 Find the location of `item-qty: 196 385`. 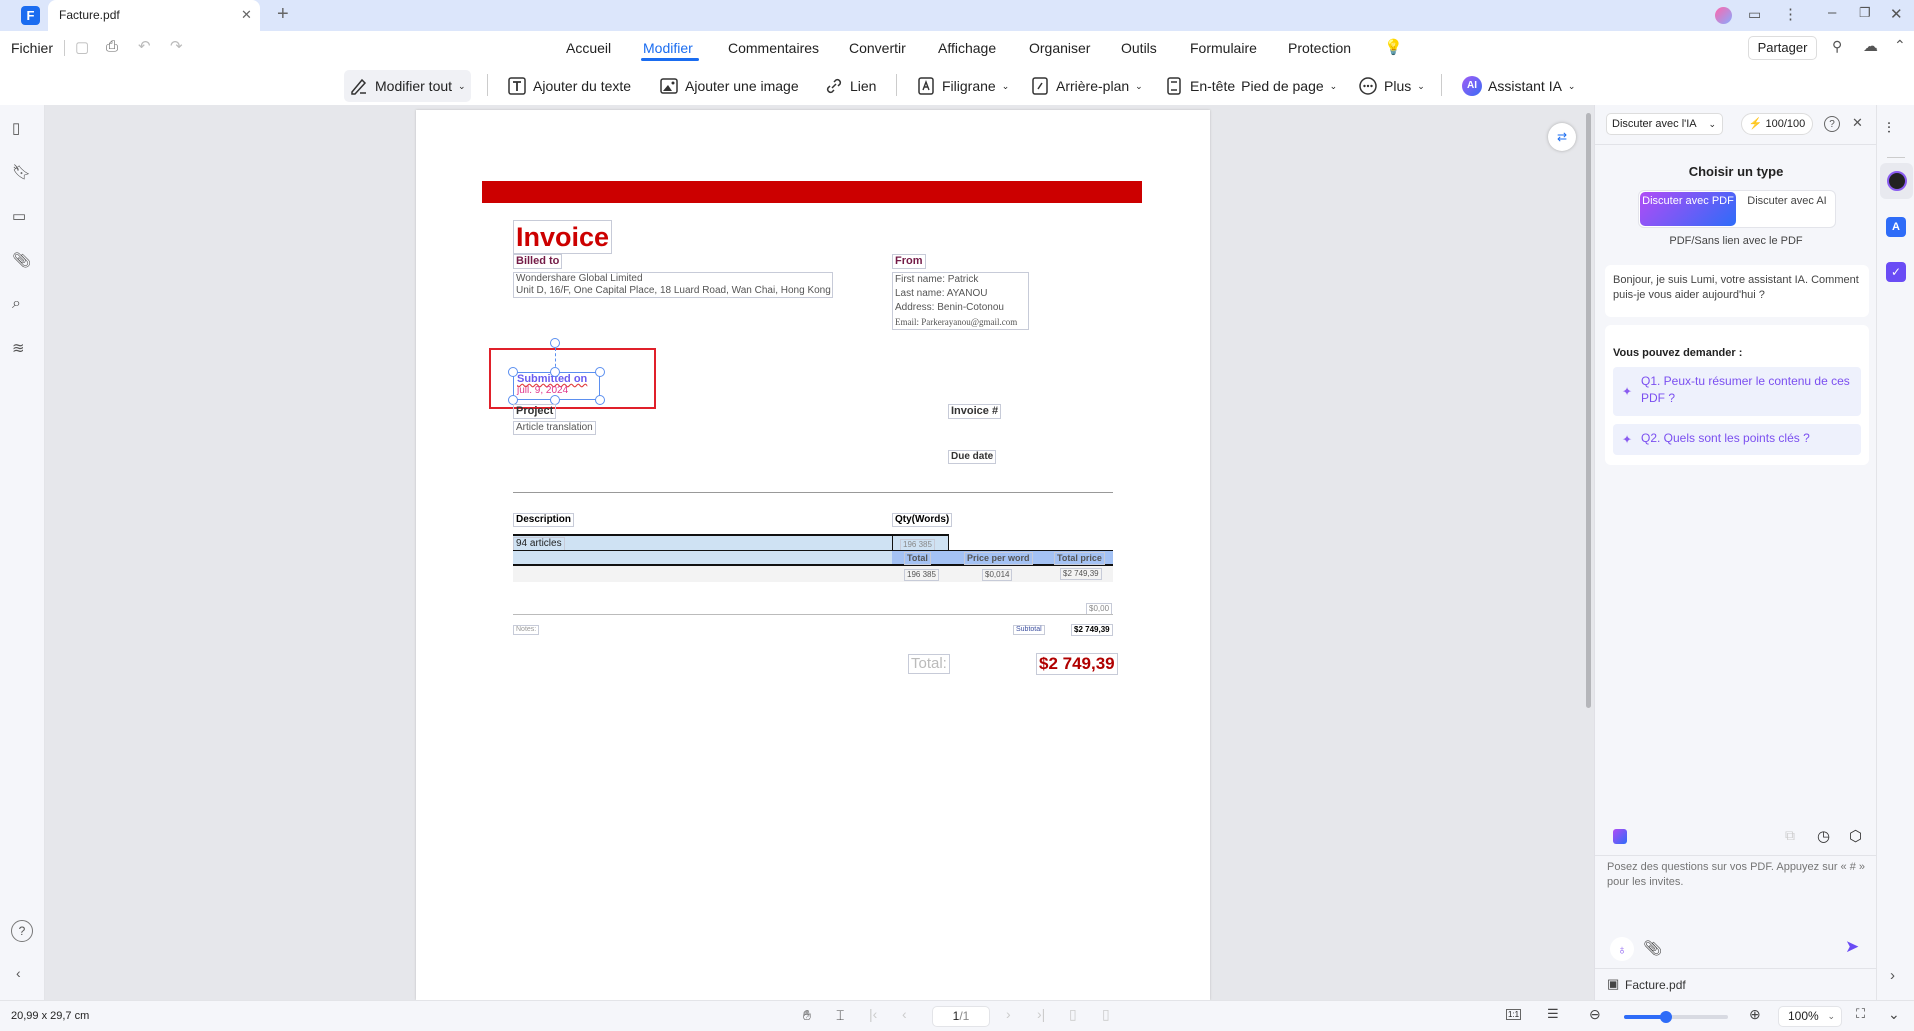

item-qty: 196 385 is located at coordinates (917, 545).